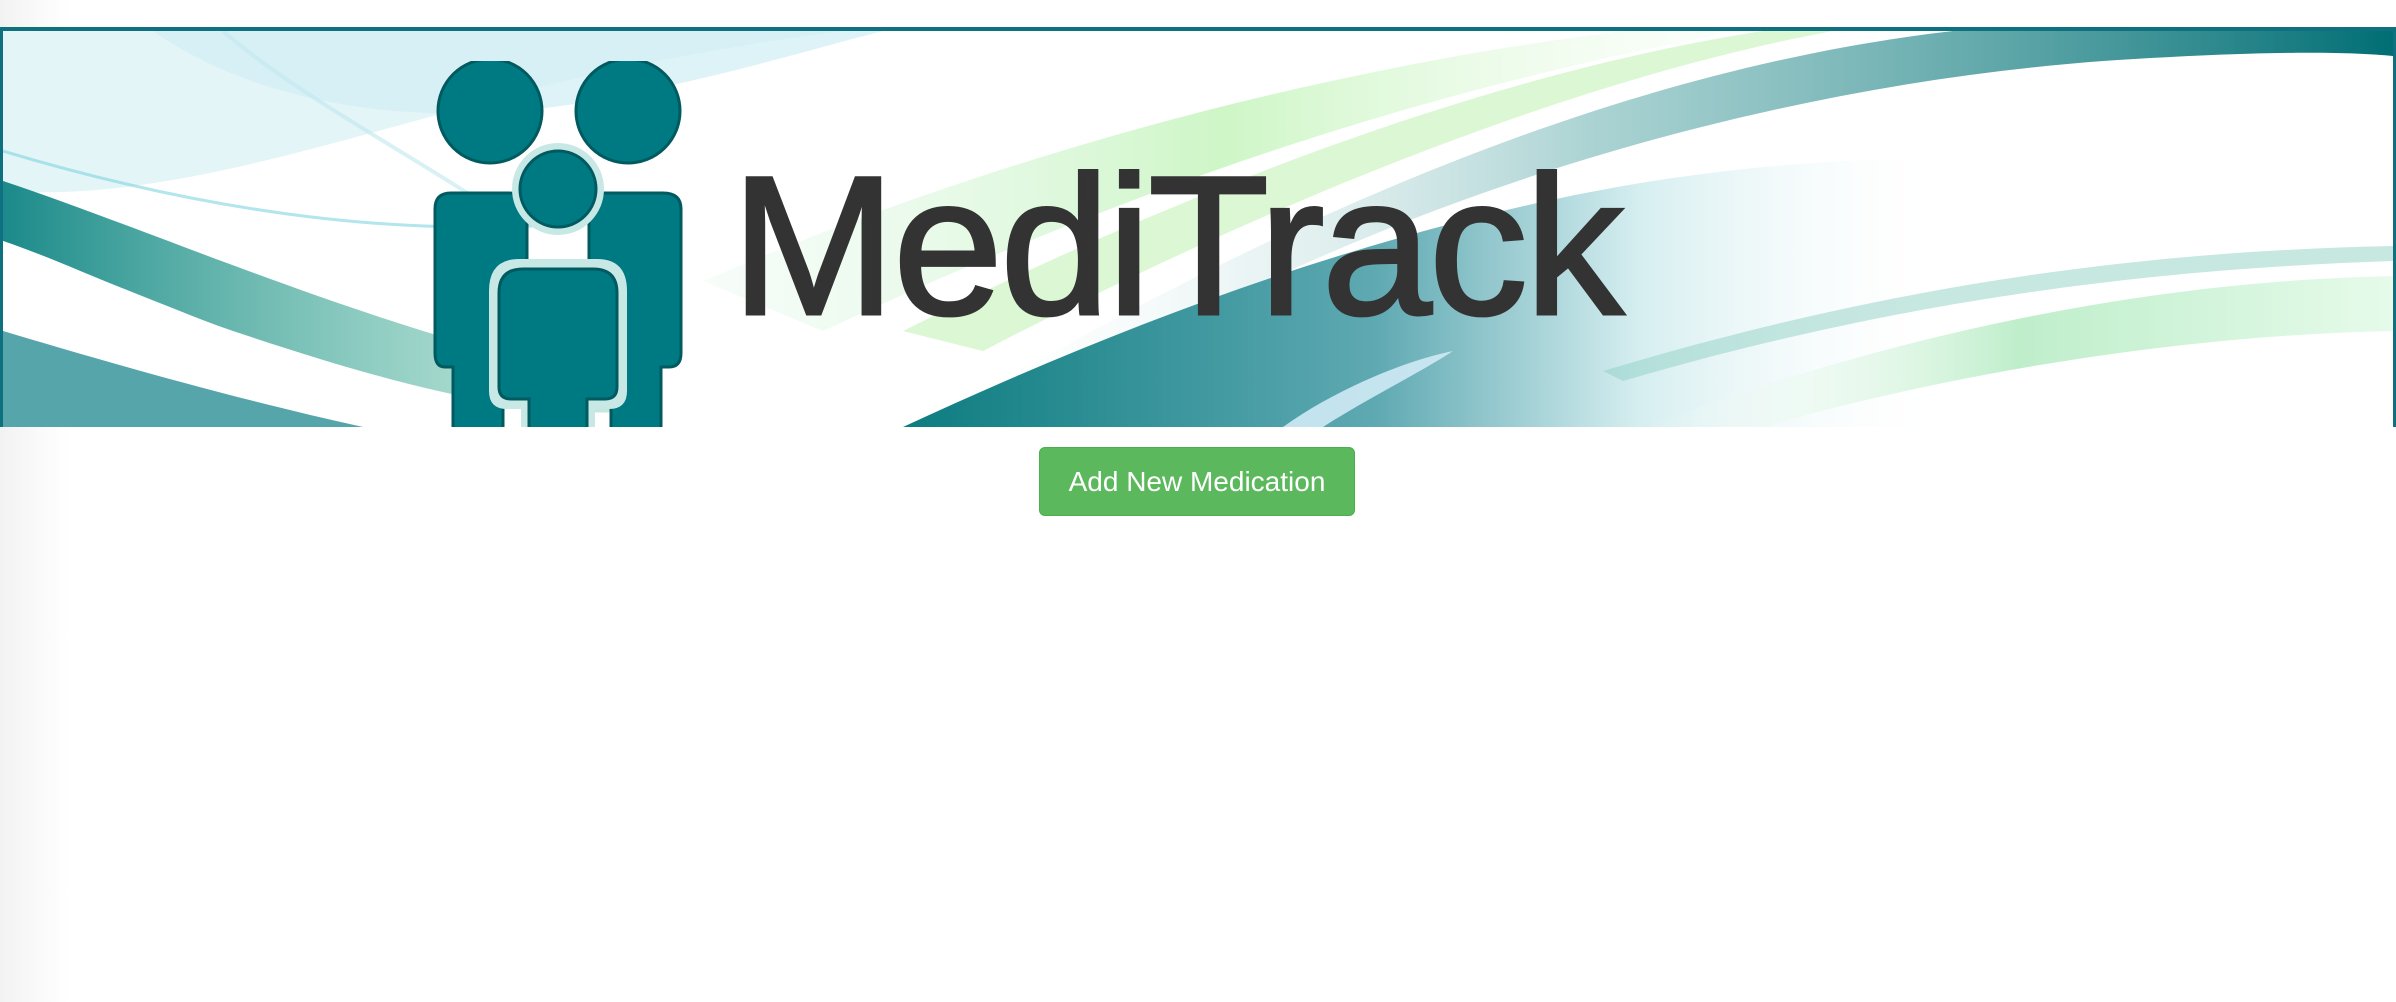 The height and width of the screenshot is (1002, 2396). Describe the element at coordinates (1197, 481) in the screenshot. I see `add-new-medication-button: Add New Medication` at that location.